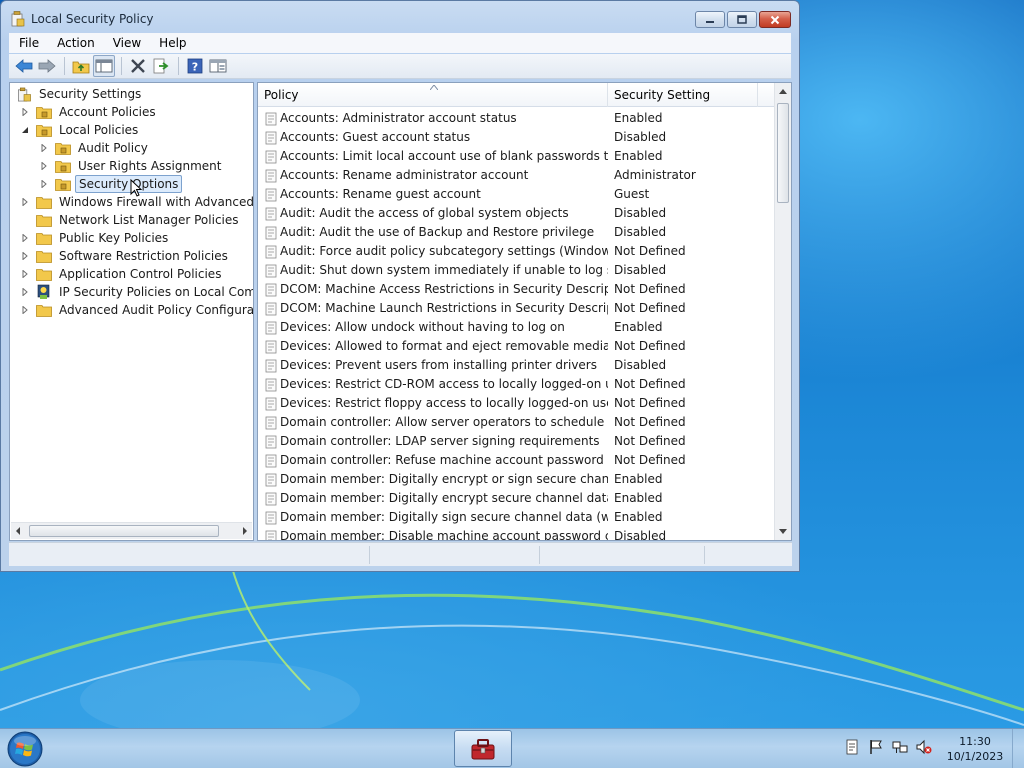  Describe the element at coordinates (131, 166) in the screenshot. I see `tree-item-user-rights-assignment: User Rights Assignment` at that location.